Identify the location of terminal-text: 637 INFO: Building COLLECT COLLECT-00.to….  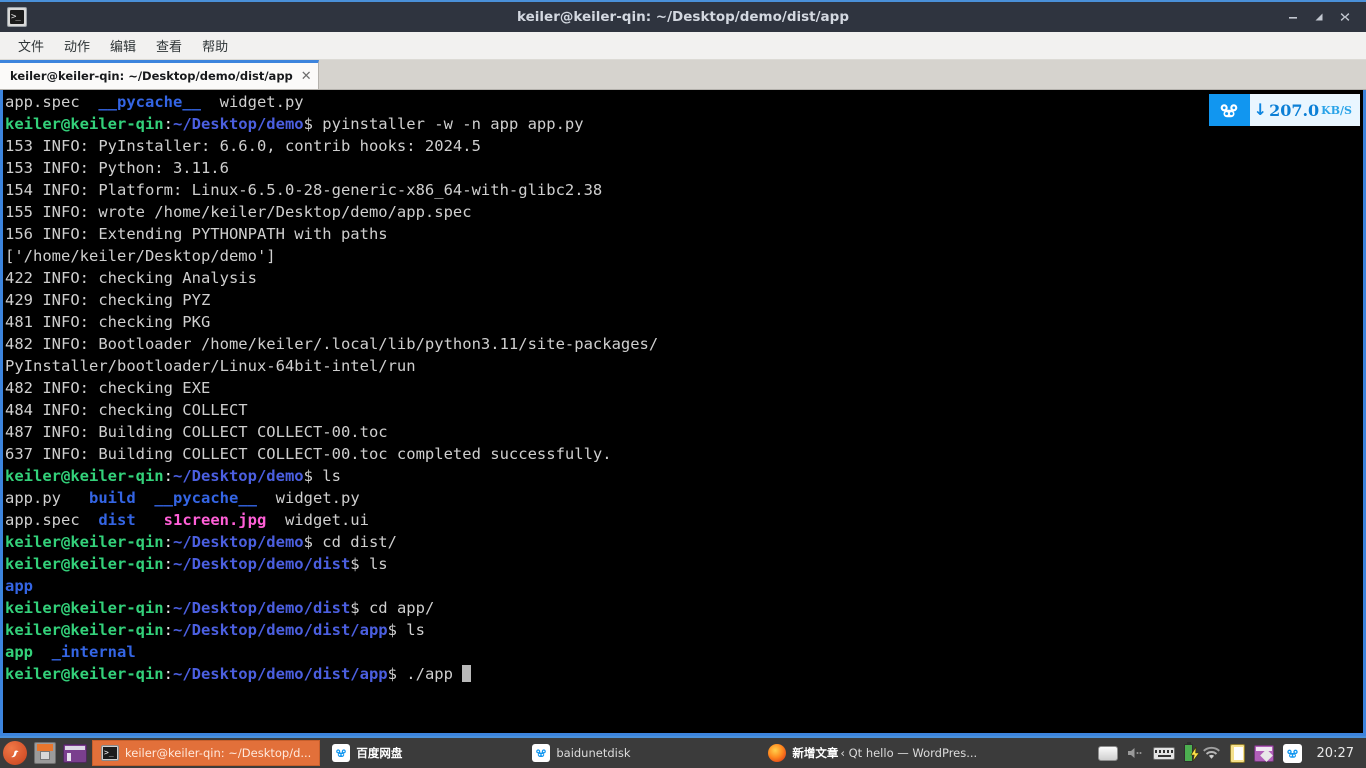
(308, 454).